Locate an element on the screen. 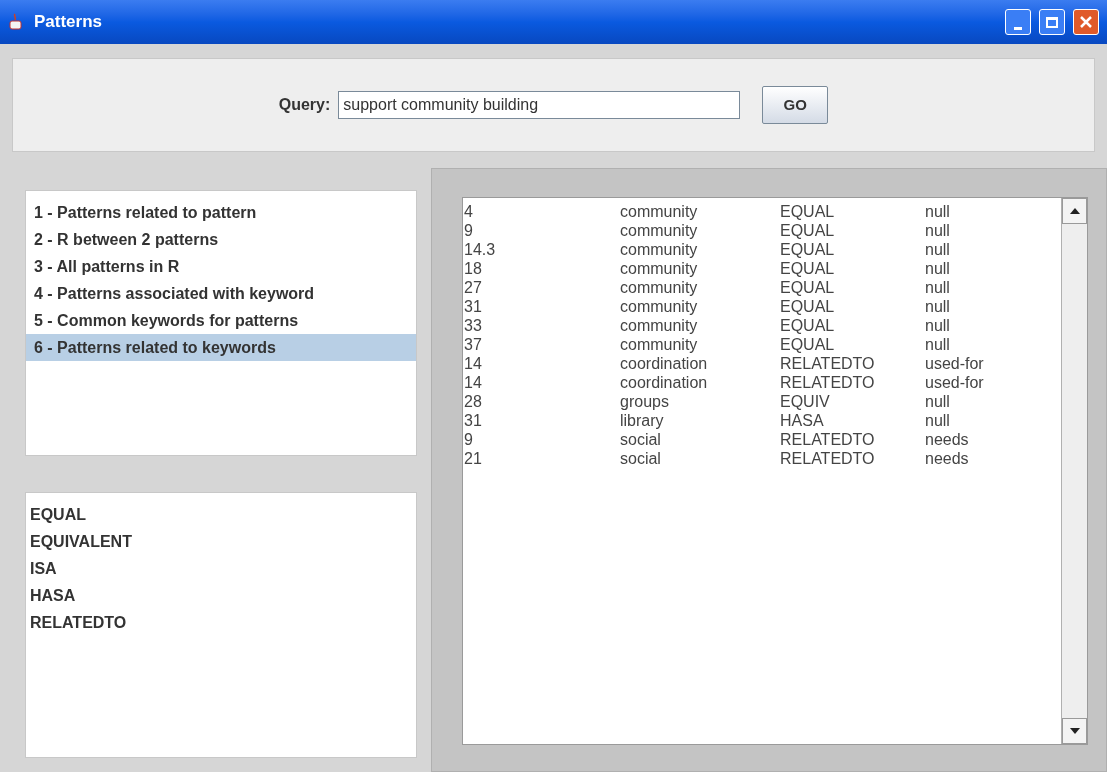  down-arrow-icon is located at coordinates (1074, 731).